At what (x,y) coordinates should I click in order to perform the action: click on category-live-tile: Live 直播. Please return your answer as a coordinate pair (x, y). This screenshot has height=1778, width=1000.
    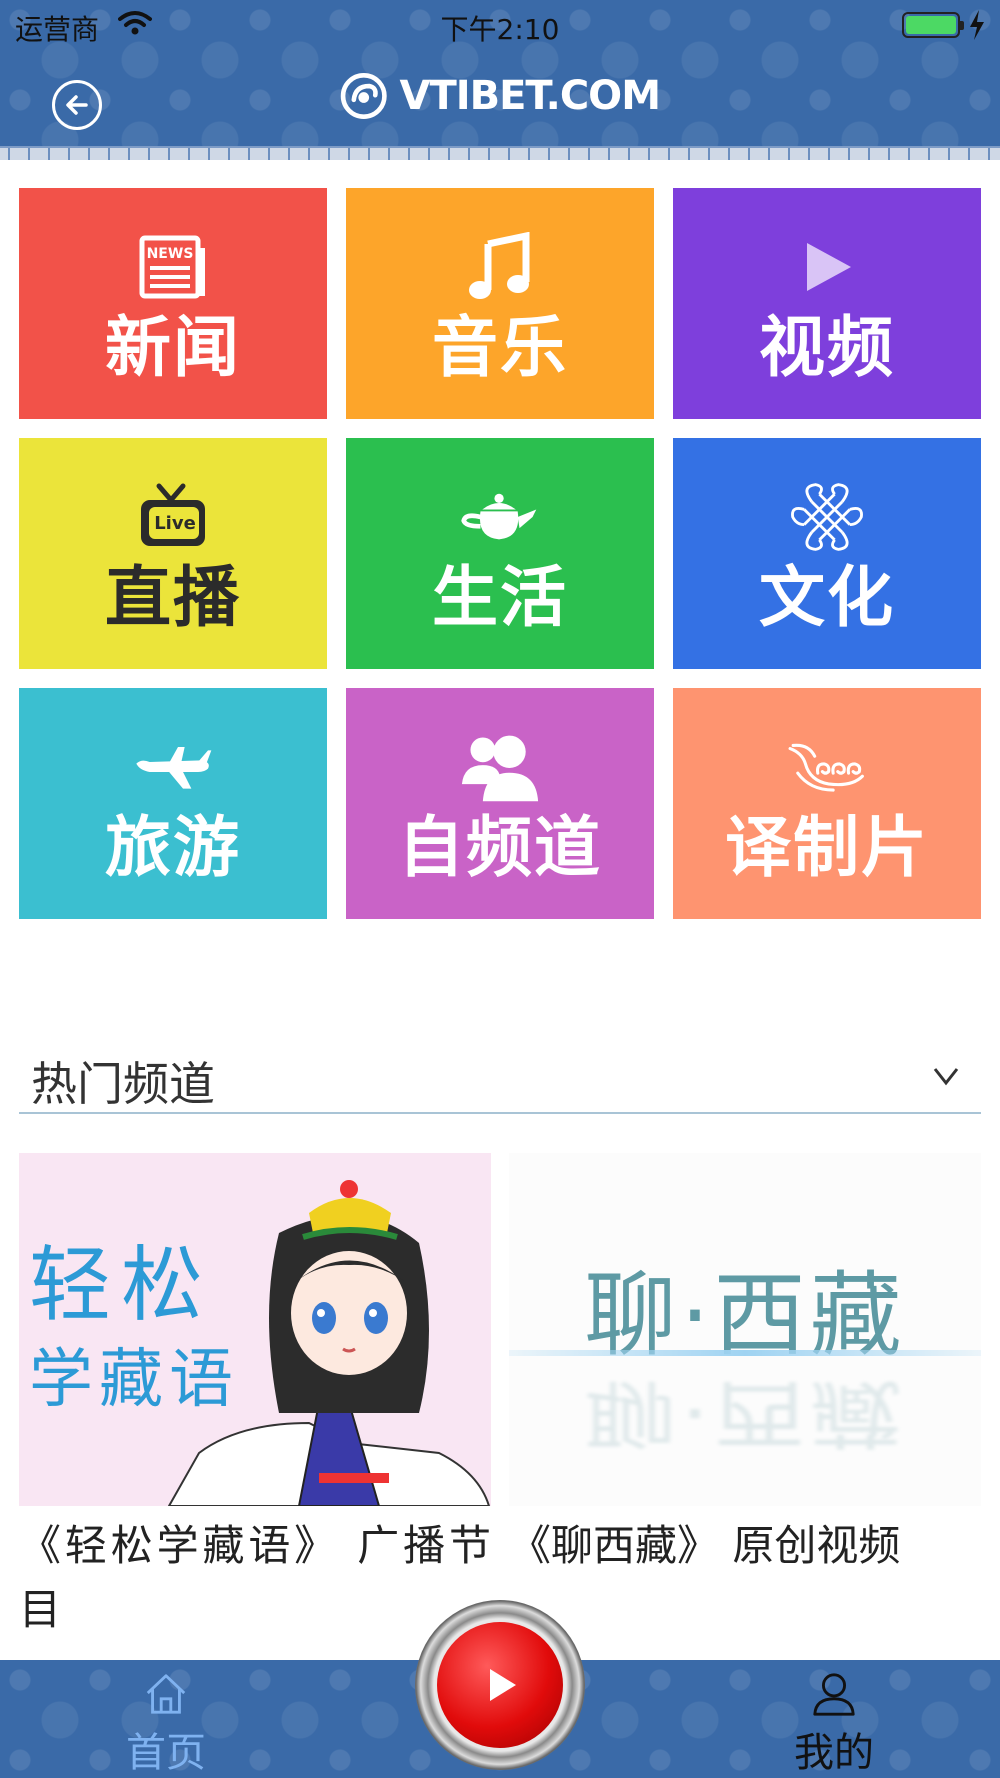
    Looking at the image, I should click on (173, 553).